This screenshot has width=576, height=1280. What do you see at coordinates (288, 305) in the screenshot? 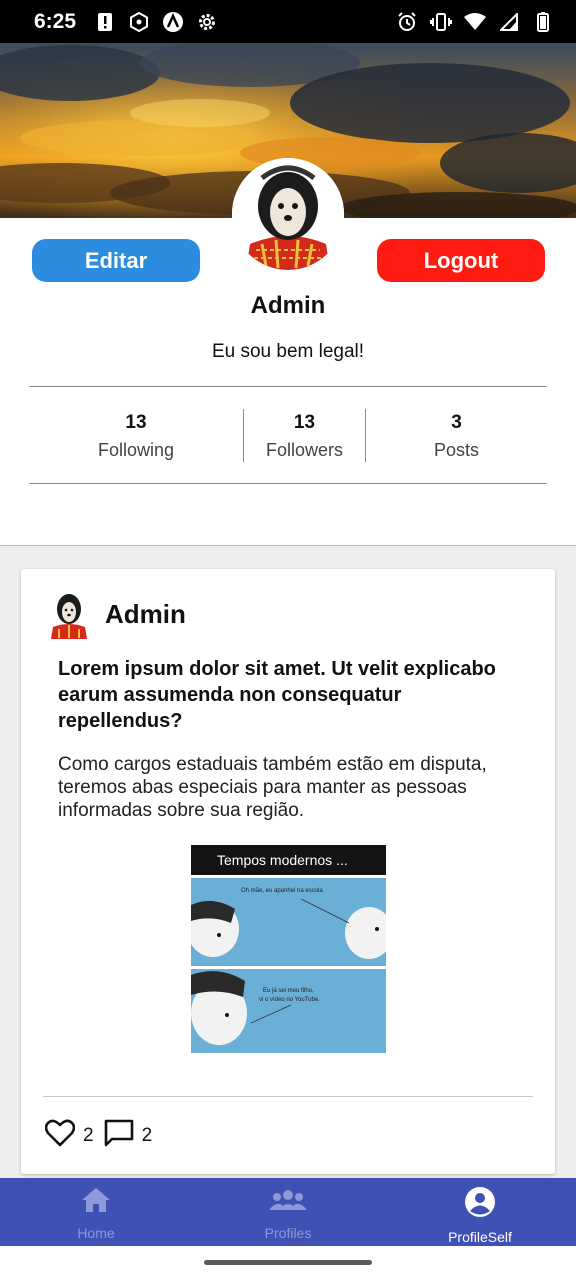
I see `profile-name: Admin` at bounding box center [288, 305].